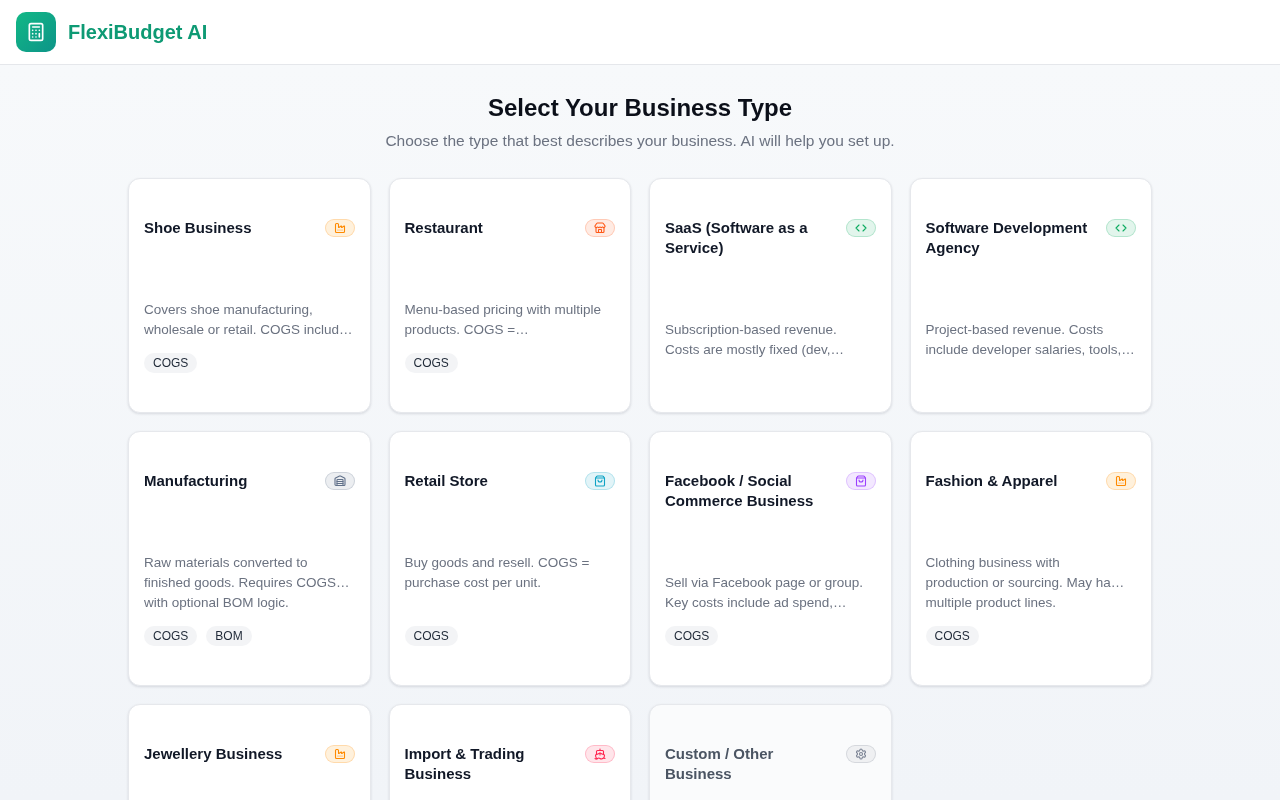 This screenshot has width=1280, height=800. I want to click on business-type-card: Custom / Other Business, so click(770, 752).